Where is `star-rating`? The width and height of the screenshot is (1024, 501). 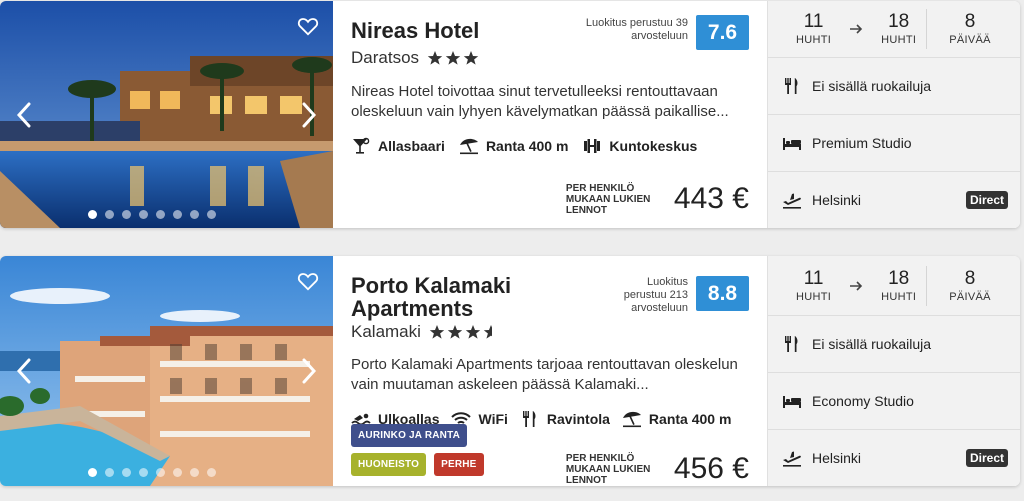 star-rating is located at coordinates (464, 332).